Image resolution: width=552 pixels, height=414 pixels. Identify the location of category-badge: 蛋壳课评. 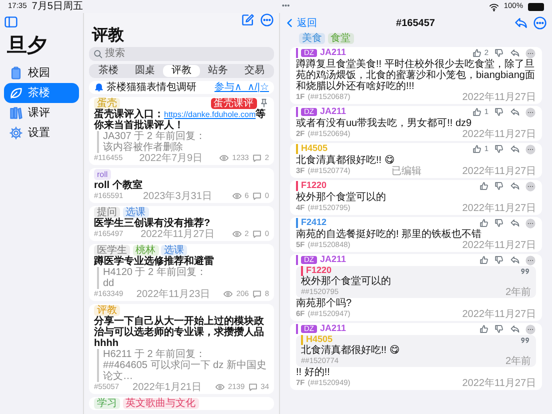
(233, 103).